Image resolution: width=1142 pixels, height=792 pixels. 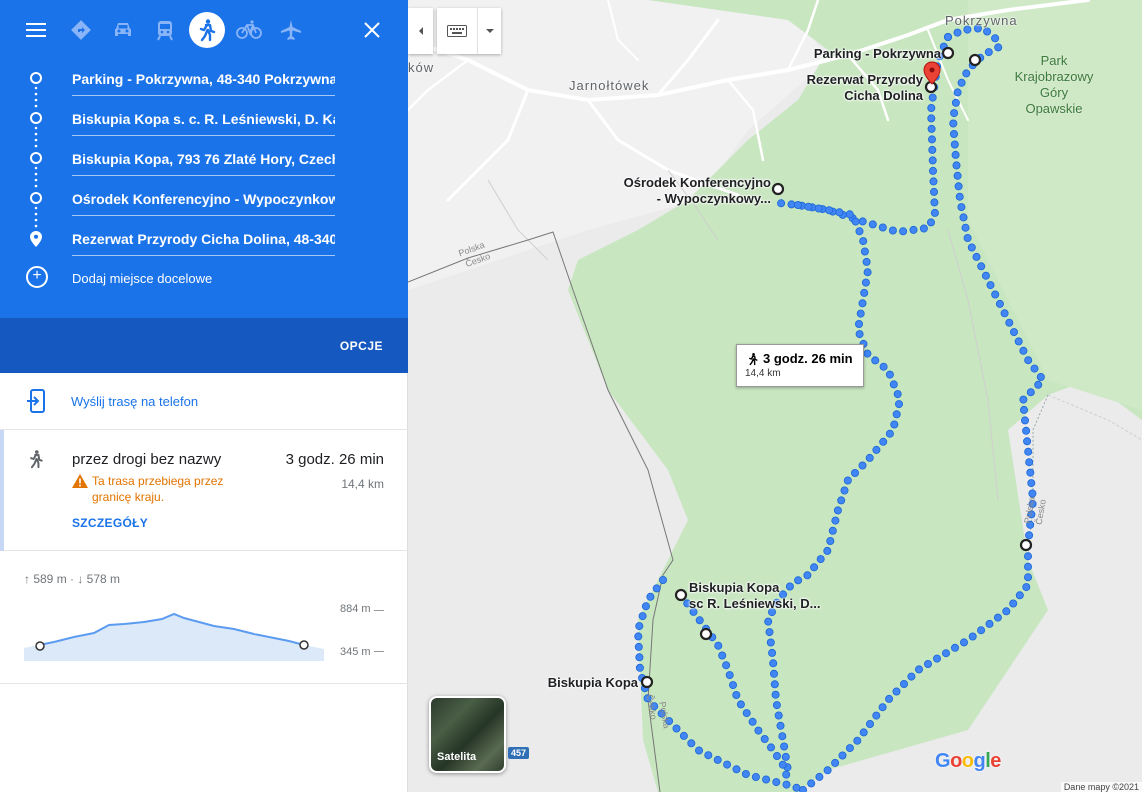 What do you see at coordinates (469, 31) in the screenshot?
I see `input-tools-button` at bounding box center [469, 31].